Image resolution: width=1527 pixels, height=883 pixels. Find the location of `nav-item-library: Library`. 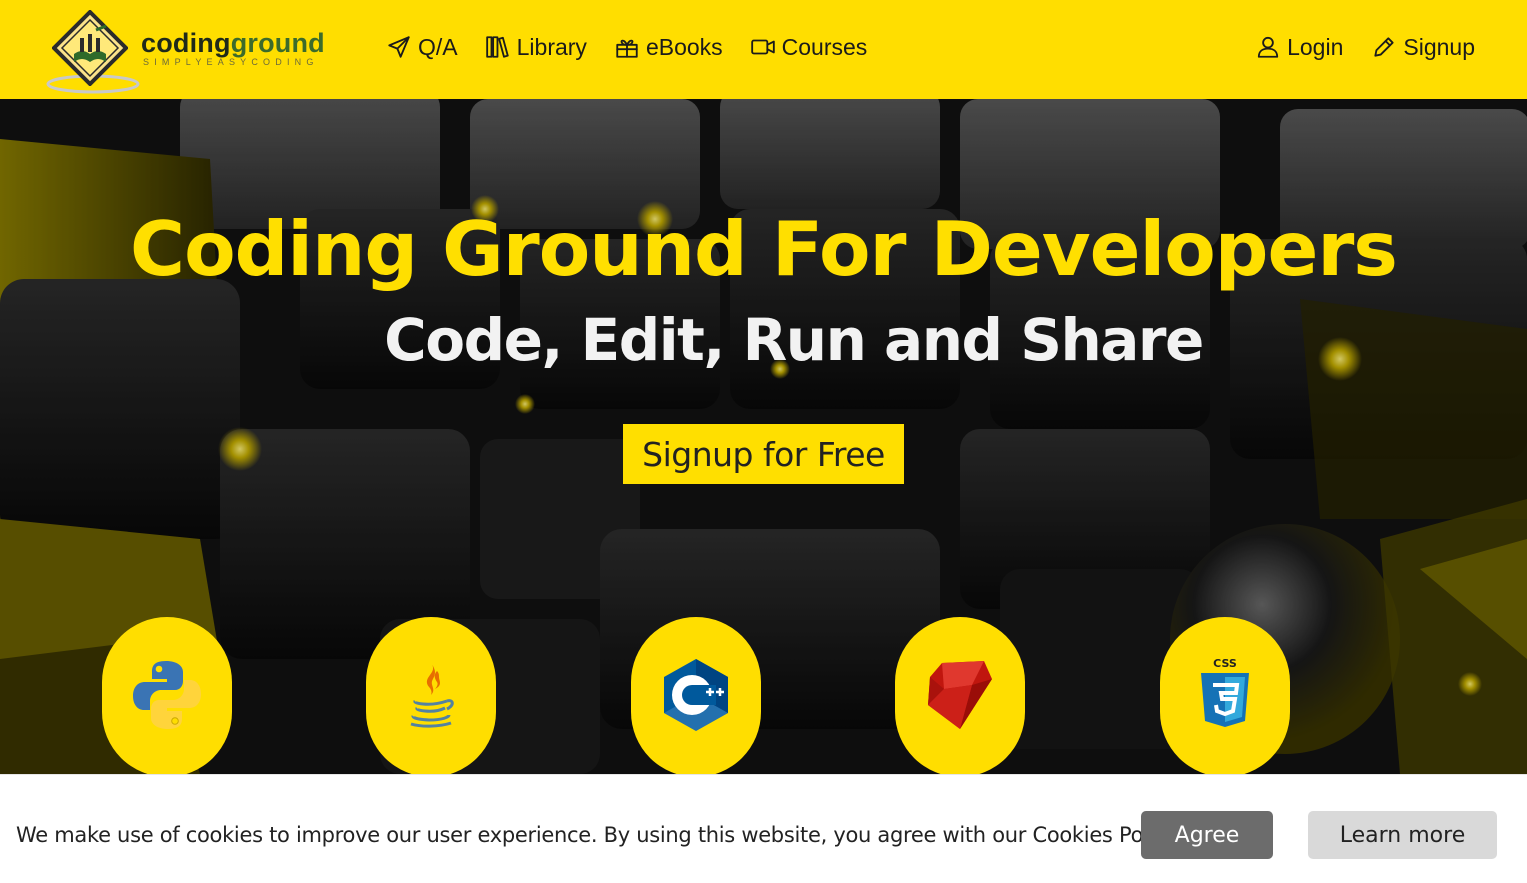

nav-item-library: Library is located at coordinates (536, 47).